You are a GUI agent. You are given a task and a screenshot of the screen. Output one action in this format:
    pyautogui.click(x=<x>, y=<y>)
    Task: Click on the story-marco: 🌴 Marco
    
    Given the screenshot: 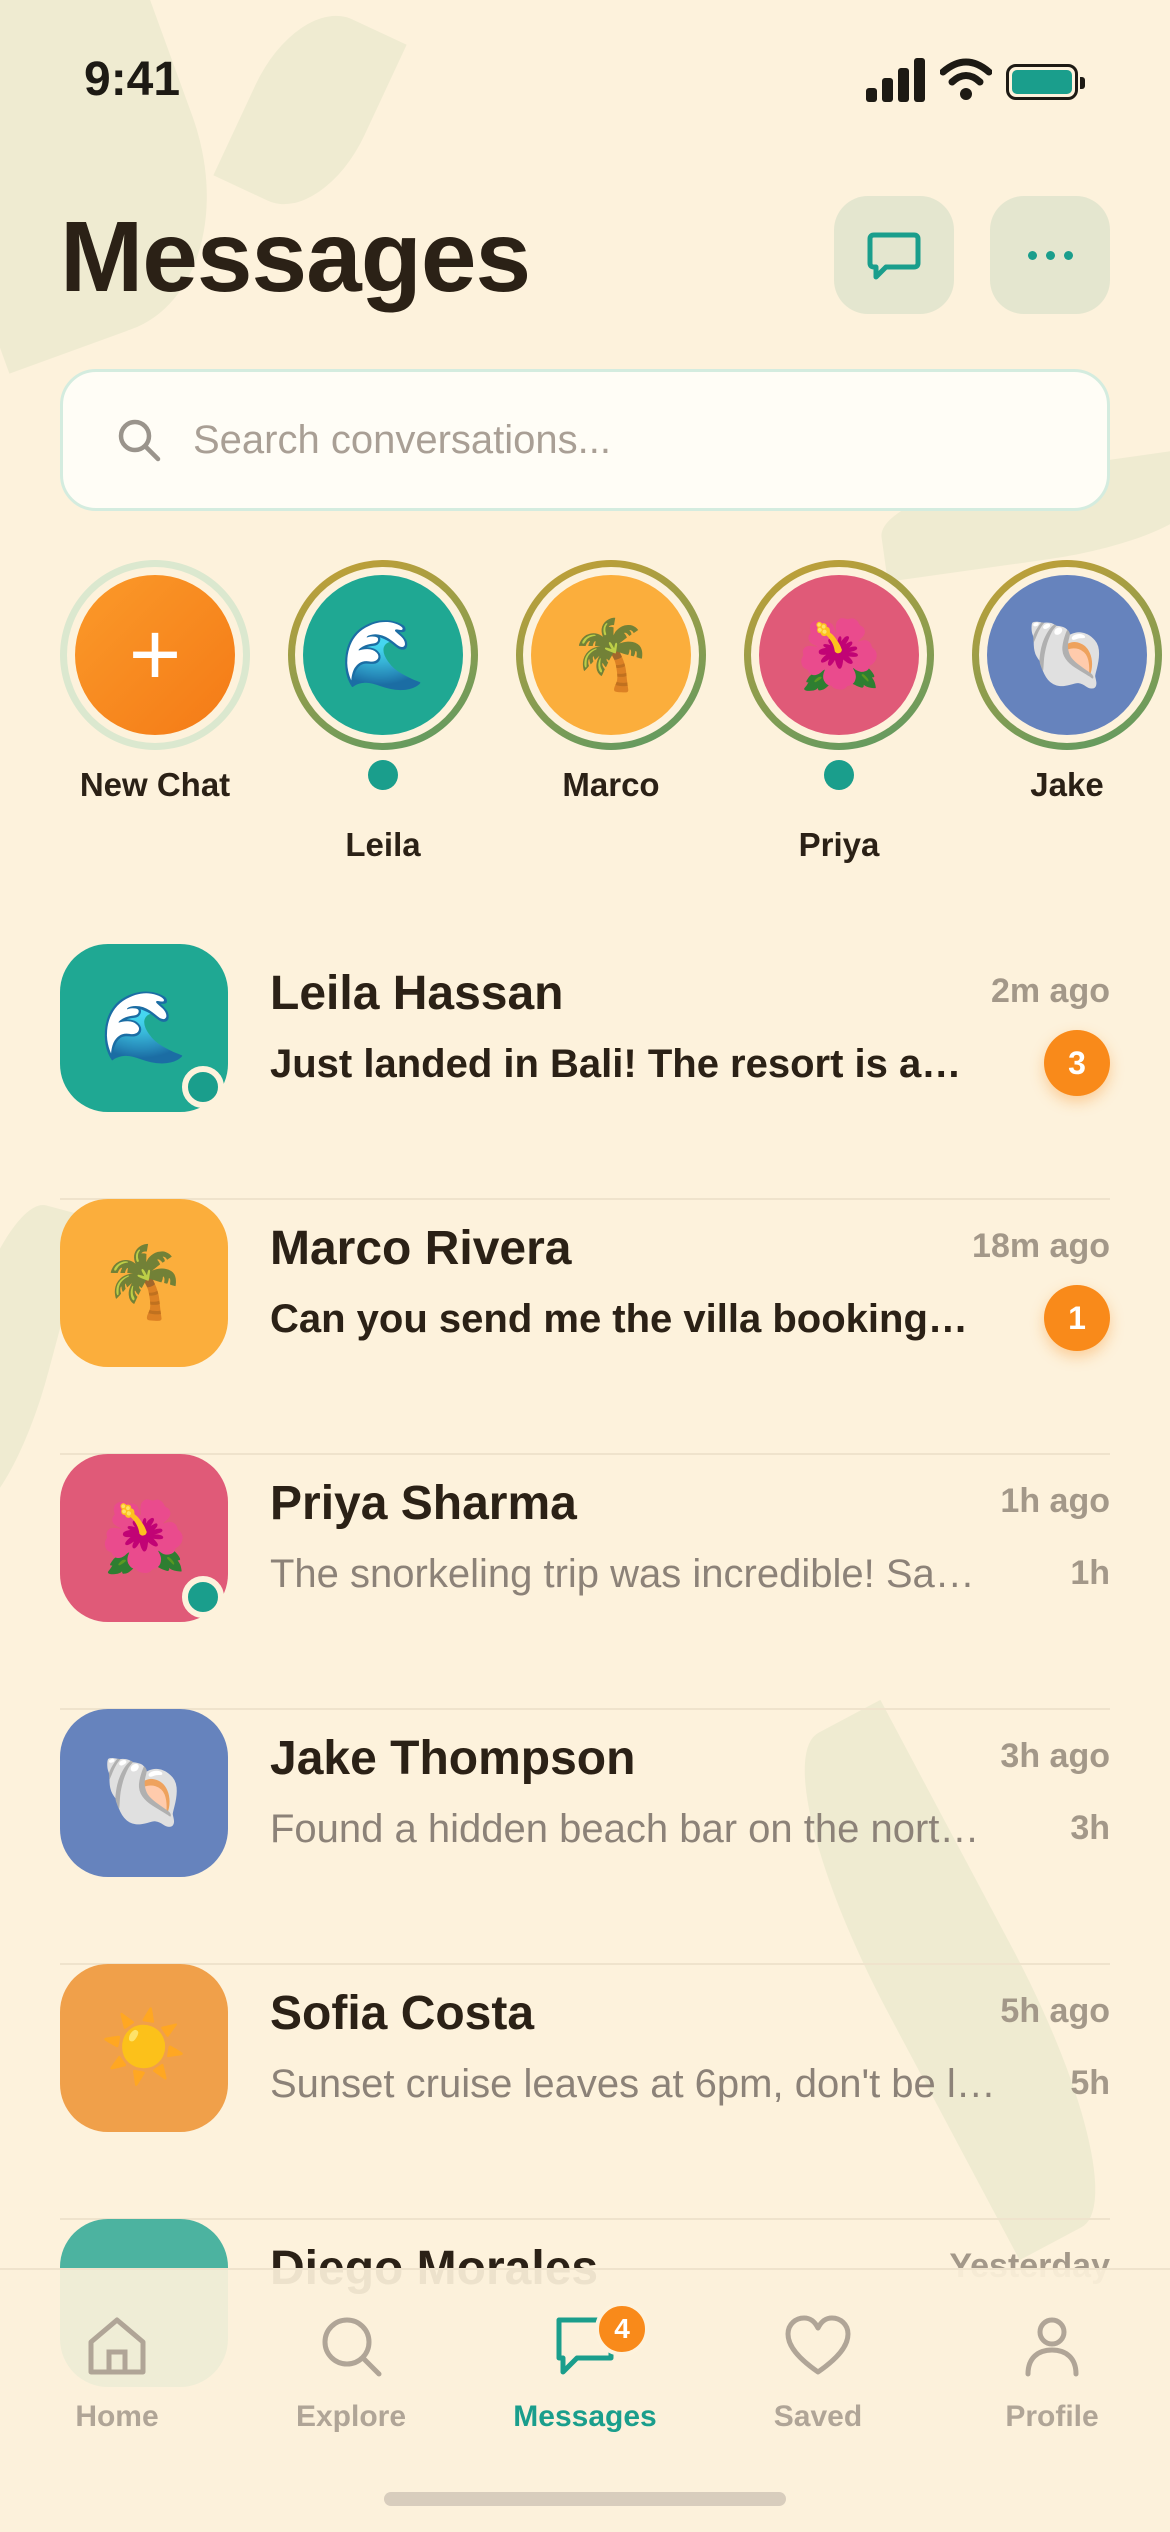 What is the action you would take?
    pyautogui.click(x=611, y=710)
    